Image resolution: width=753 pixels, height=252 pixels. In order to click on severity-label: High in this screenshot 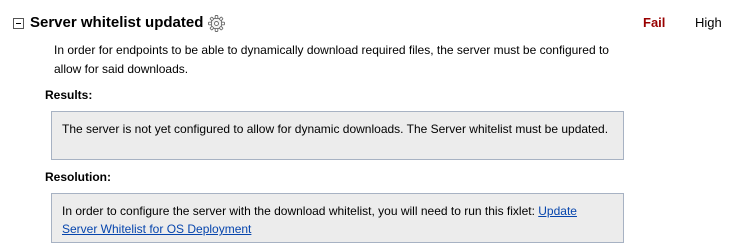, I will do `click(708, 22)`.